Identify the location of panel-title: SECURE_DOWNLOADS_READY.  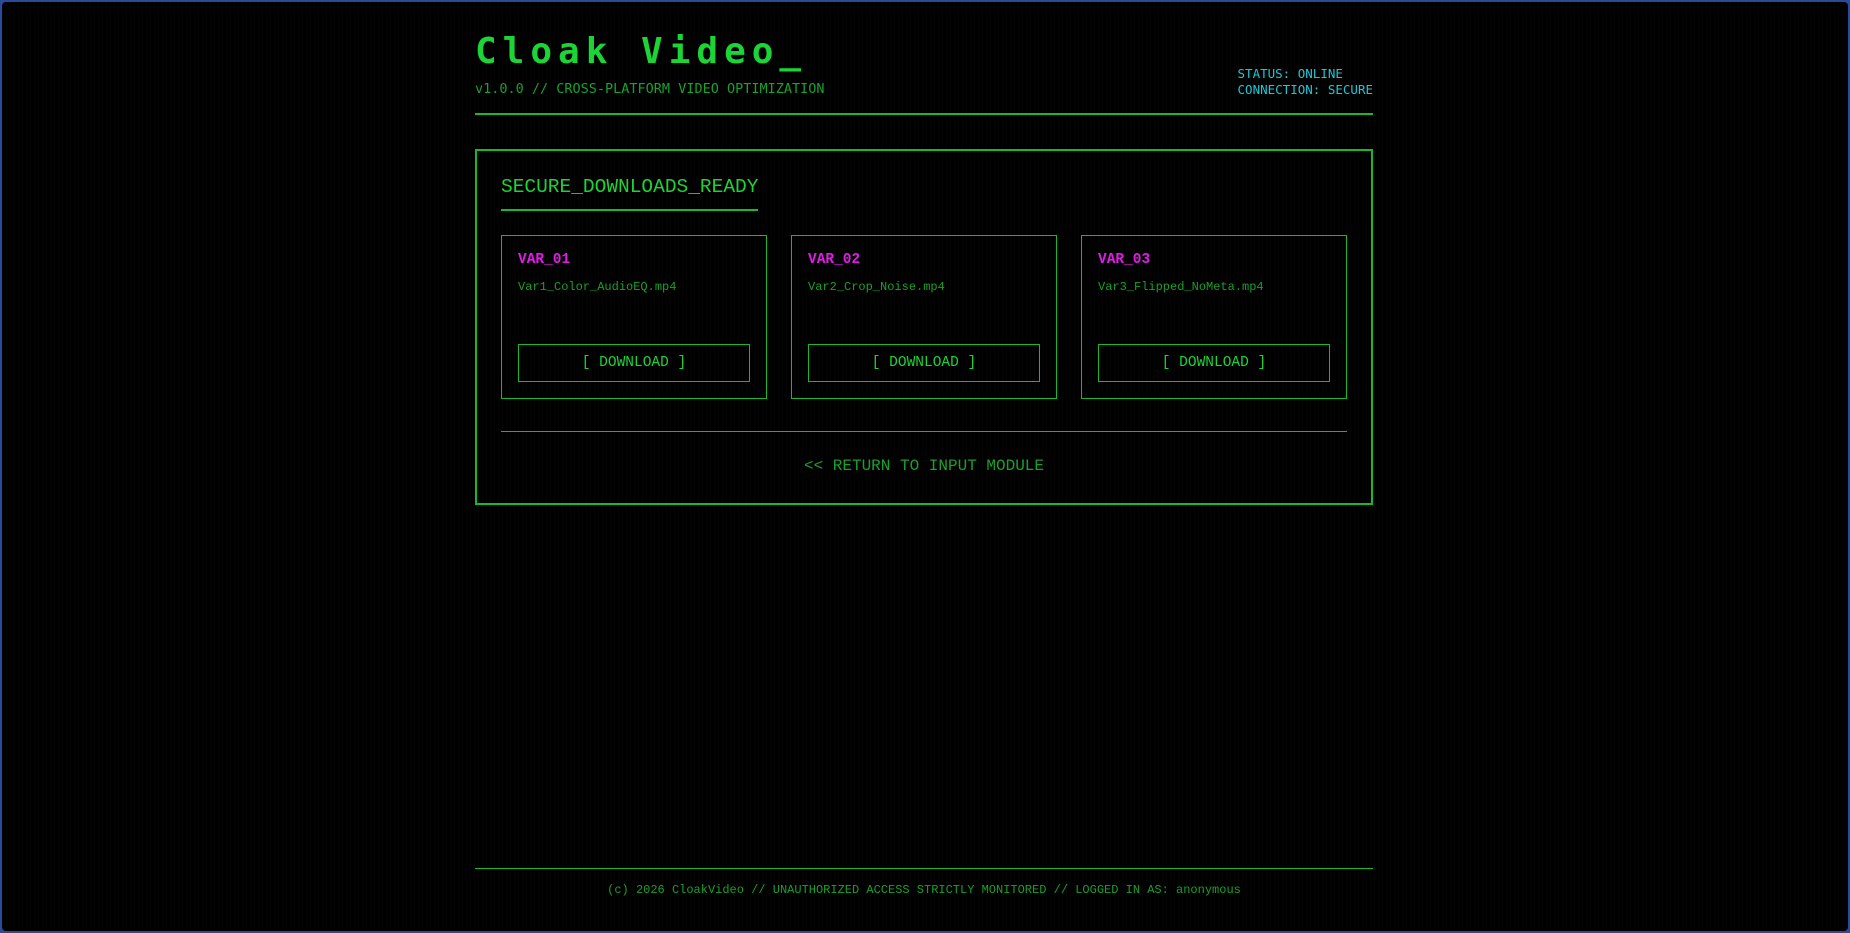
(630, 193).